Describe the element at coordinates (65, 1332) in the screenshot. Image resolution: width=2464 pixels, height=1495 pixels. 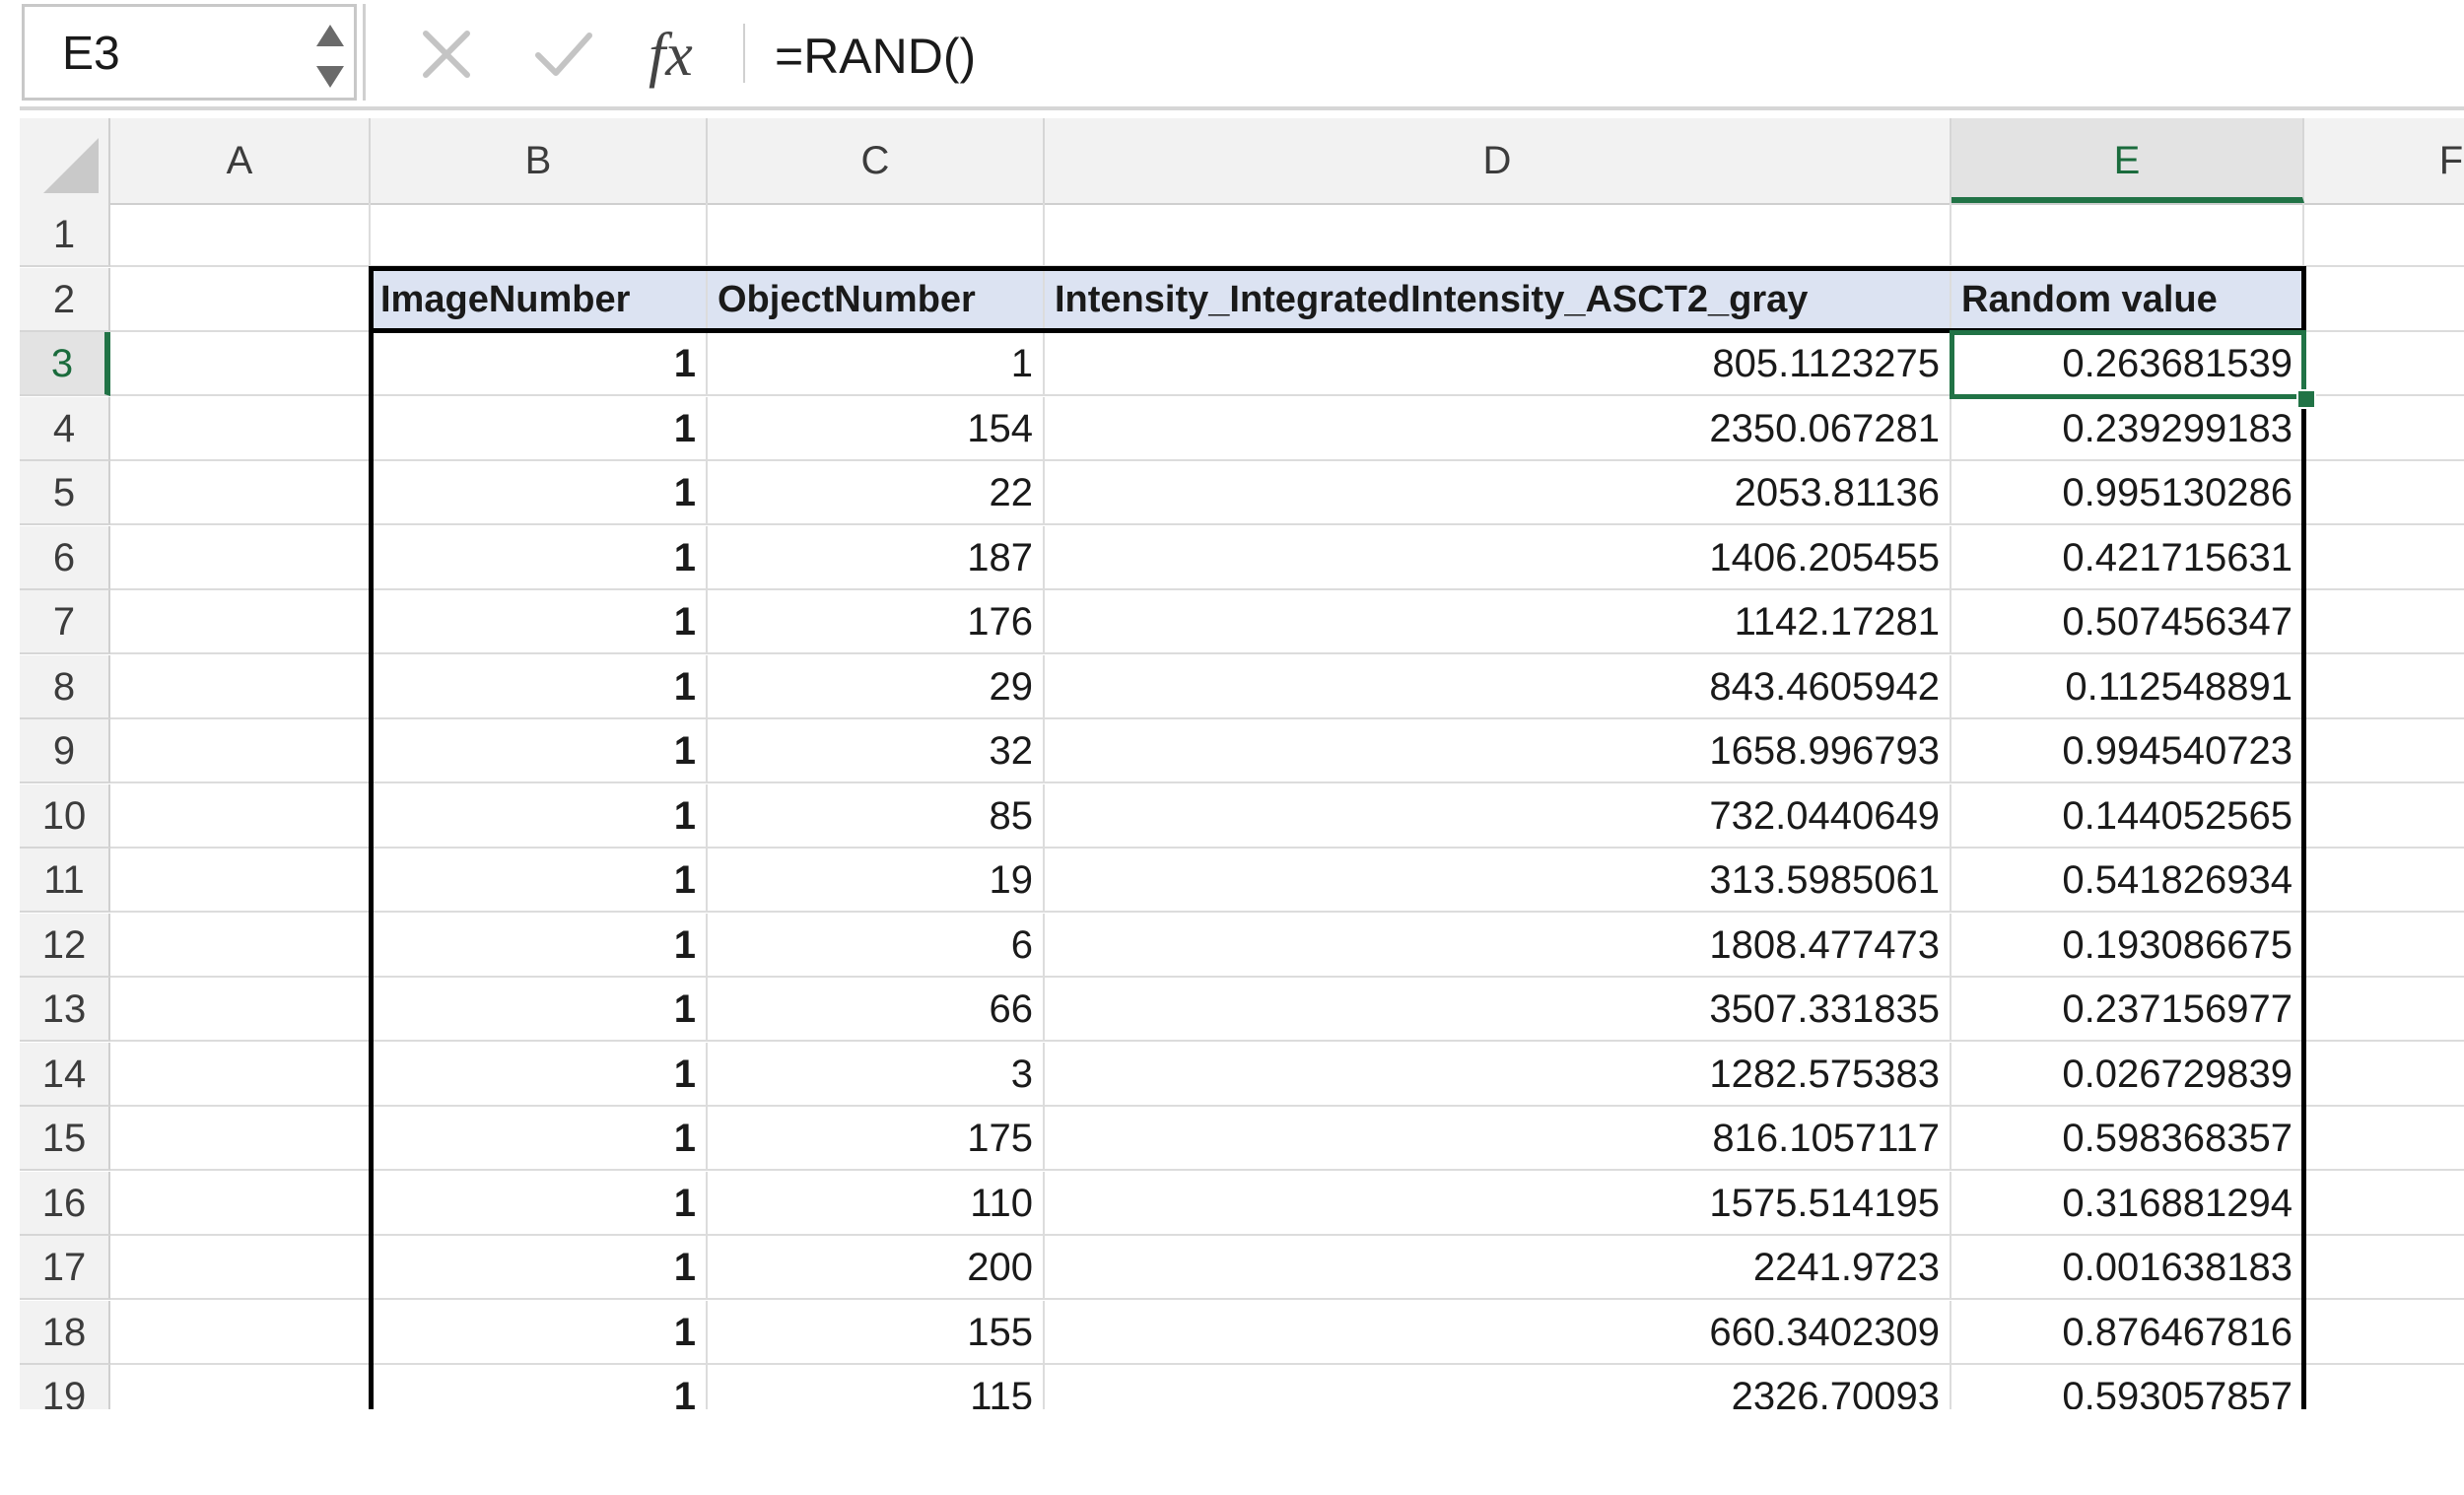
I see `row-header-18: 18` at that location.